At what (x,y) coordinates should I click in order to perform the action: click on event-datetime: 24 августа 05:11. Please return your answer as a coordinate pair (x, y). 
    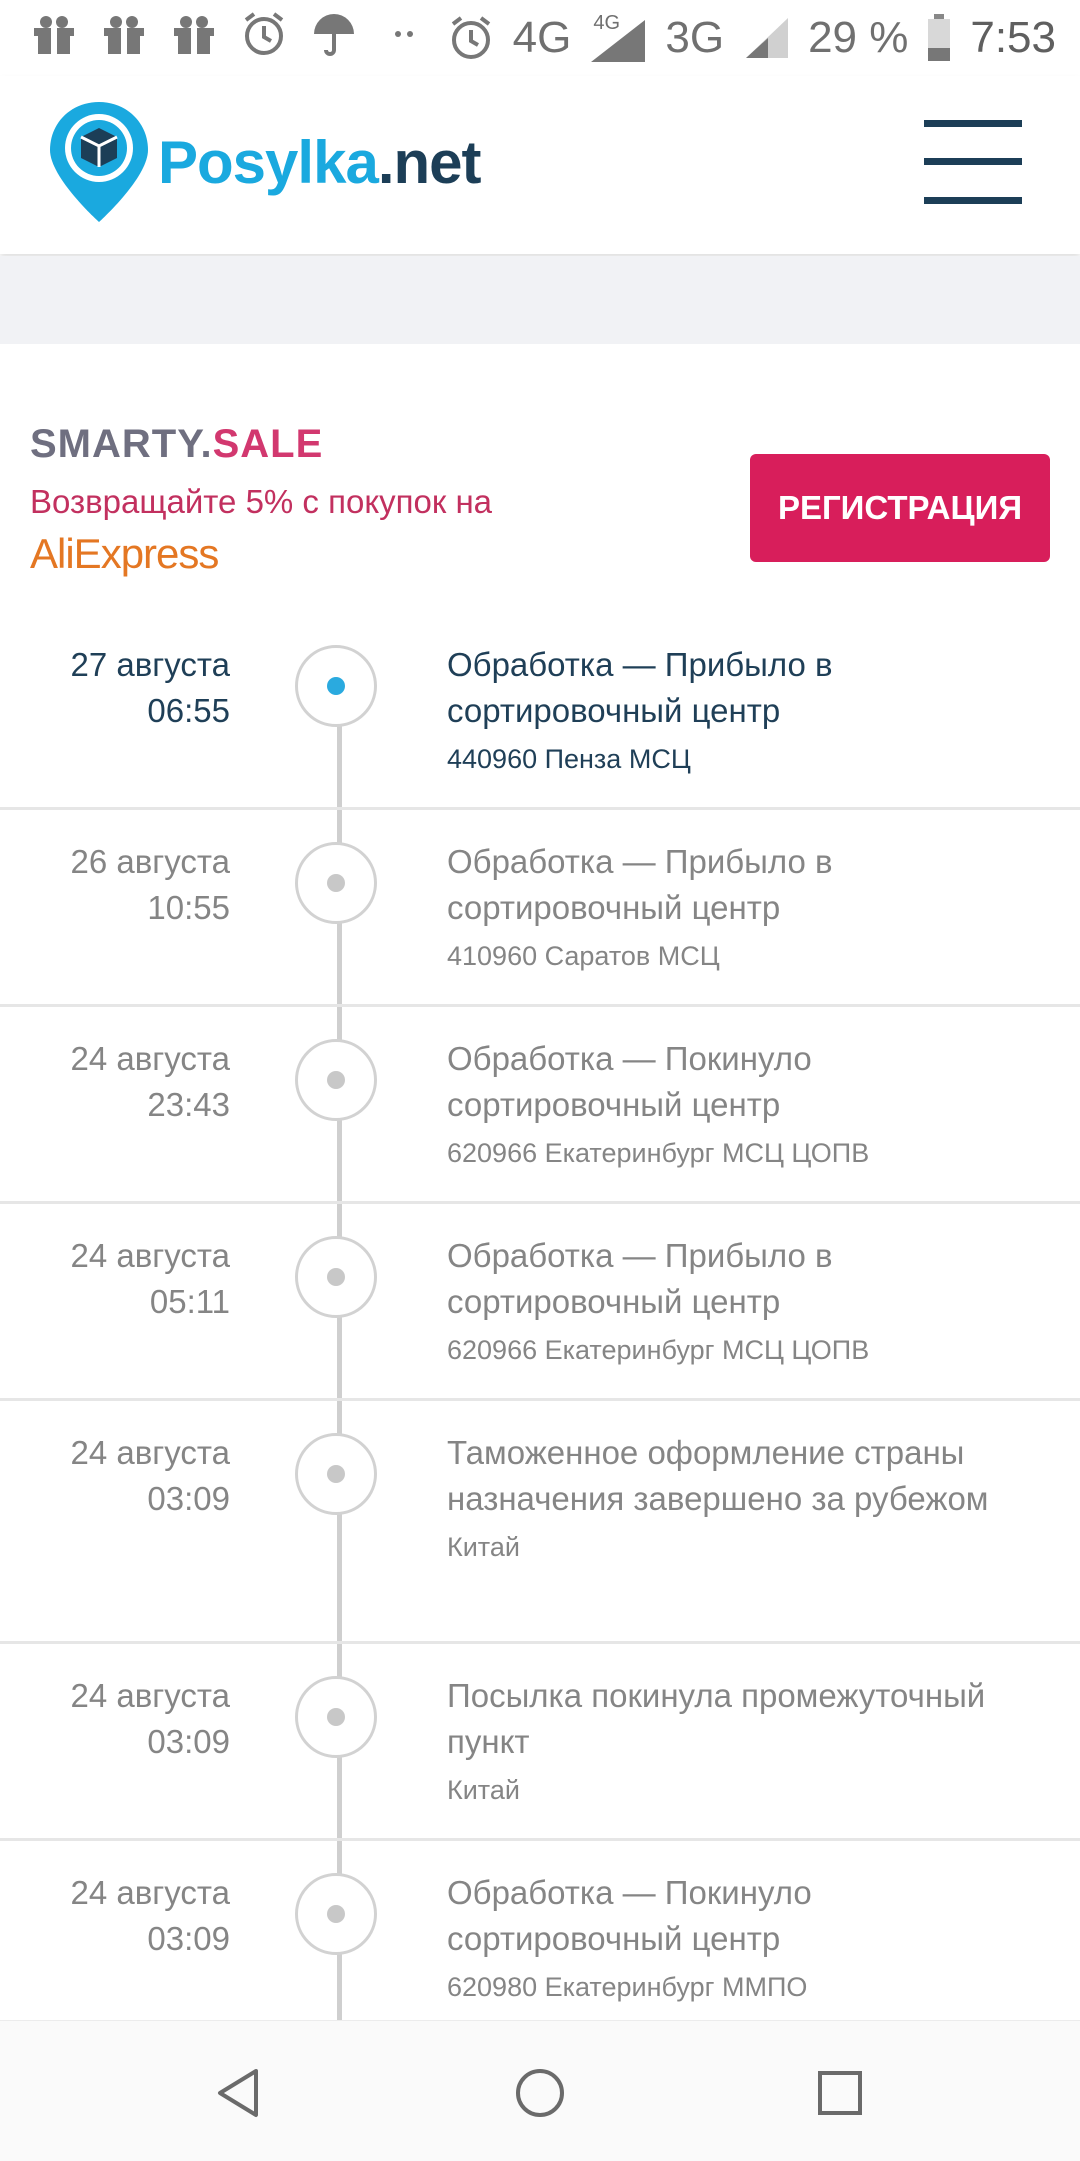
    Looking at the image, I should click on (120, 1279).